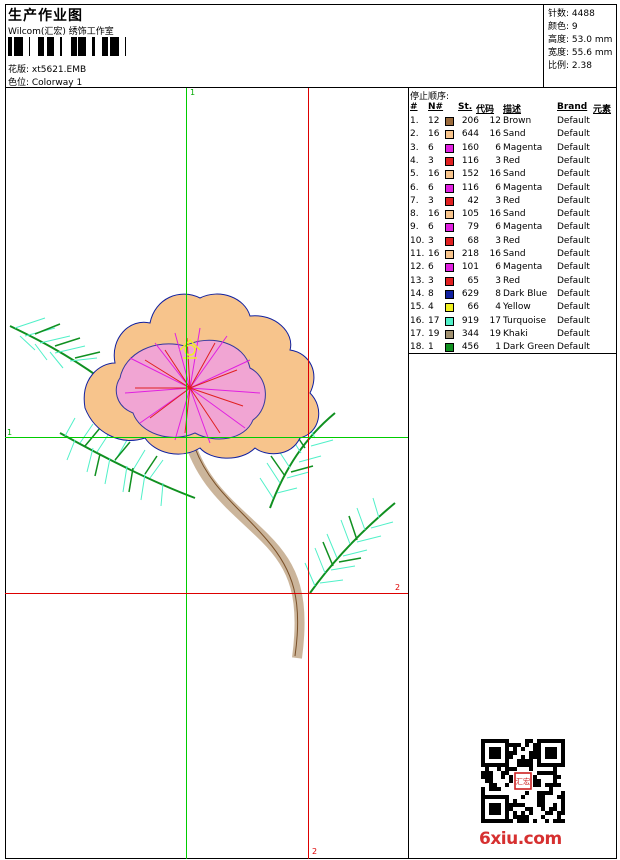  What do you see at coordinates (430, 97) in the screenshot?
I see `stop-sequence-title: 停止顺序:` at bounding box center [430, 97].